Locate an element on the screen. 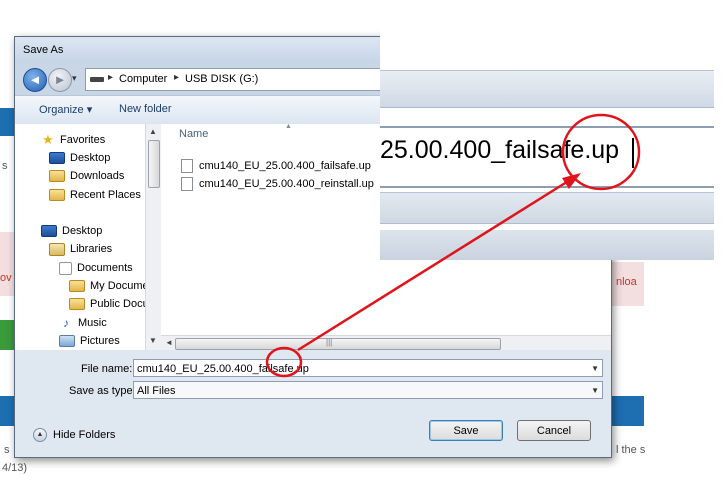 The image size is (724, 484). annotation-circle-small is located at coordinates (284, 362).